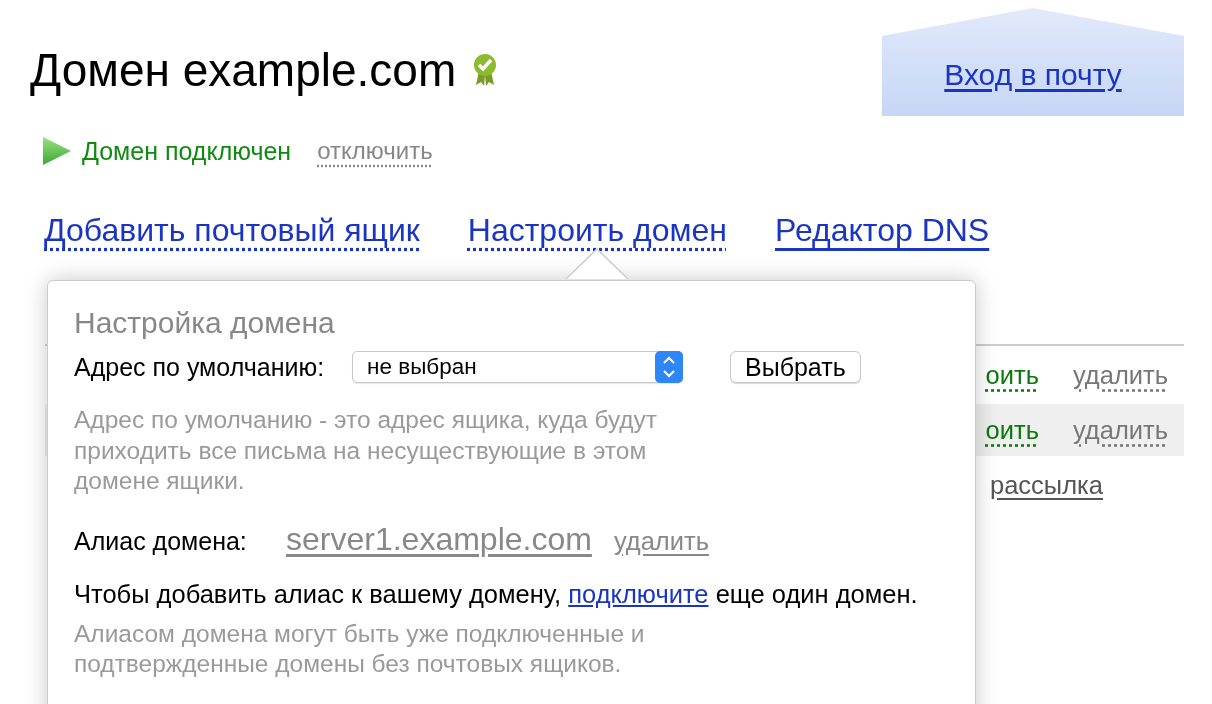  What do you see at coordinates (517, 367) in the screenshot?
I see `address-select: не выбран` at bounding box center [517, 367].